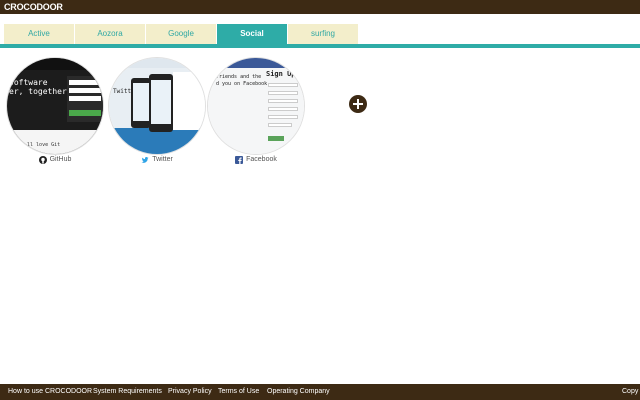  What do you see at coordinates (110, 34) in the screenshot?
I see `tab-aozora: Aozora` at bounding box center [110, 34].